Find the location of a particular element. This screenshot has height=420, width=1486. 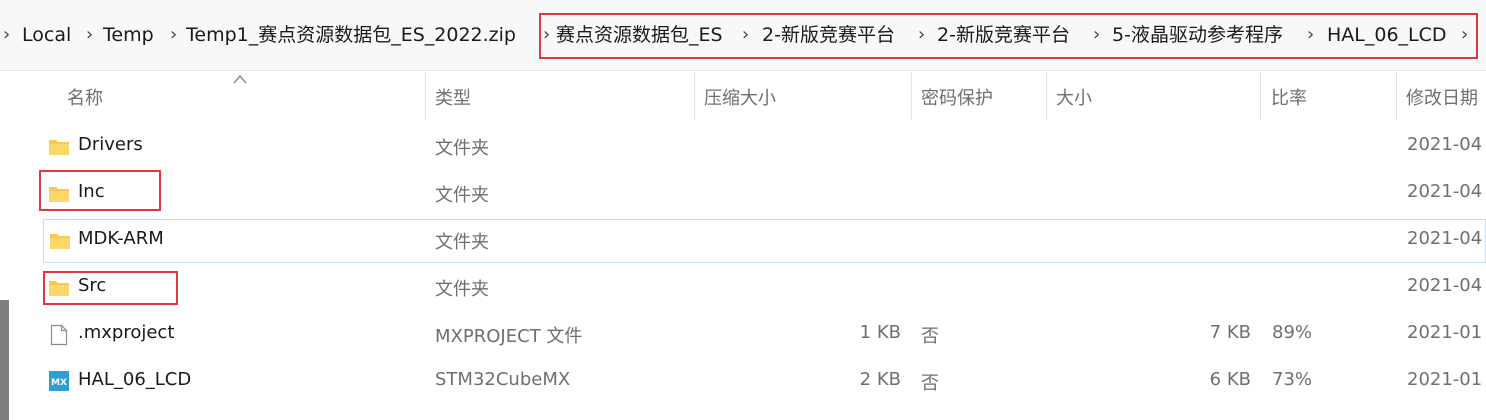

breadcrumb-item-hal06: HAL_06_LCD is located at coordinates (1387, 35).